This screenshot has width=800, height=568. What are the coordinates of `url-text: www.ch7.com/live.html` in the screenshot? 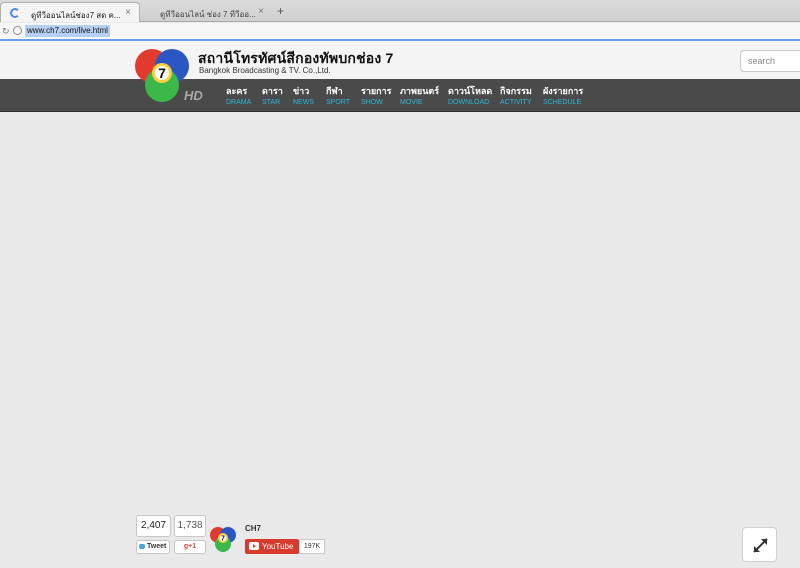 It's located at (67, 31).